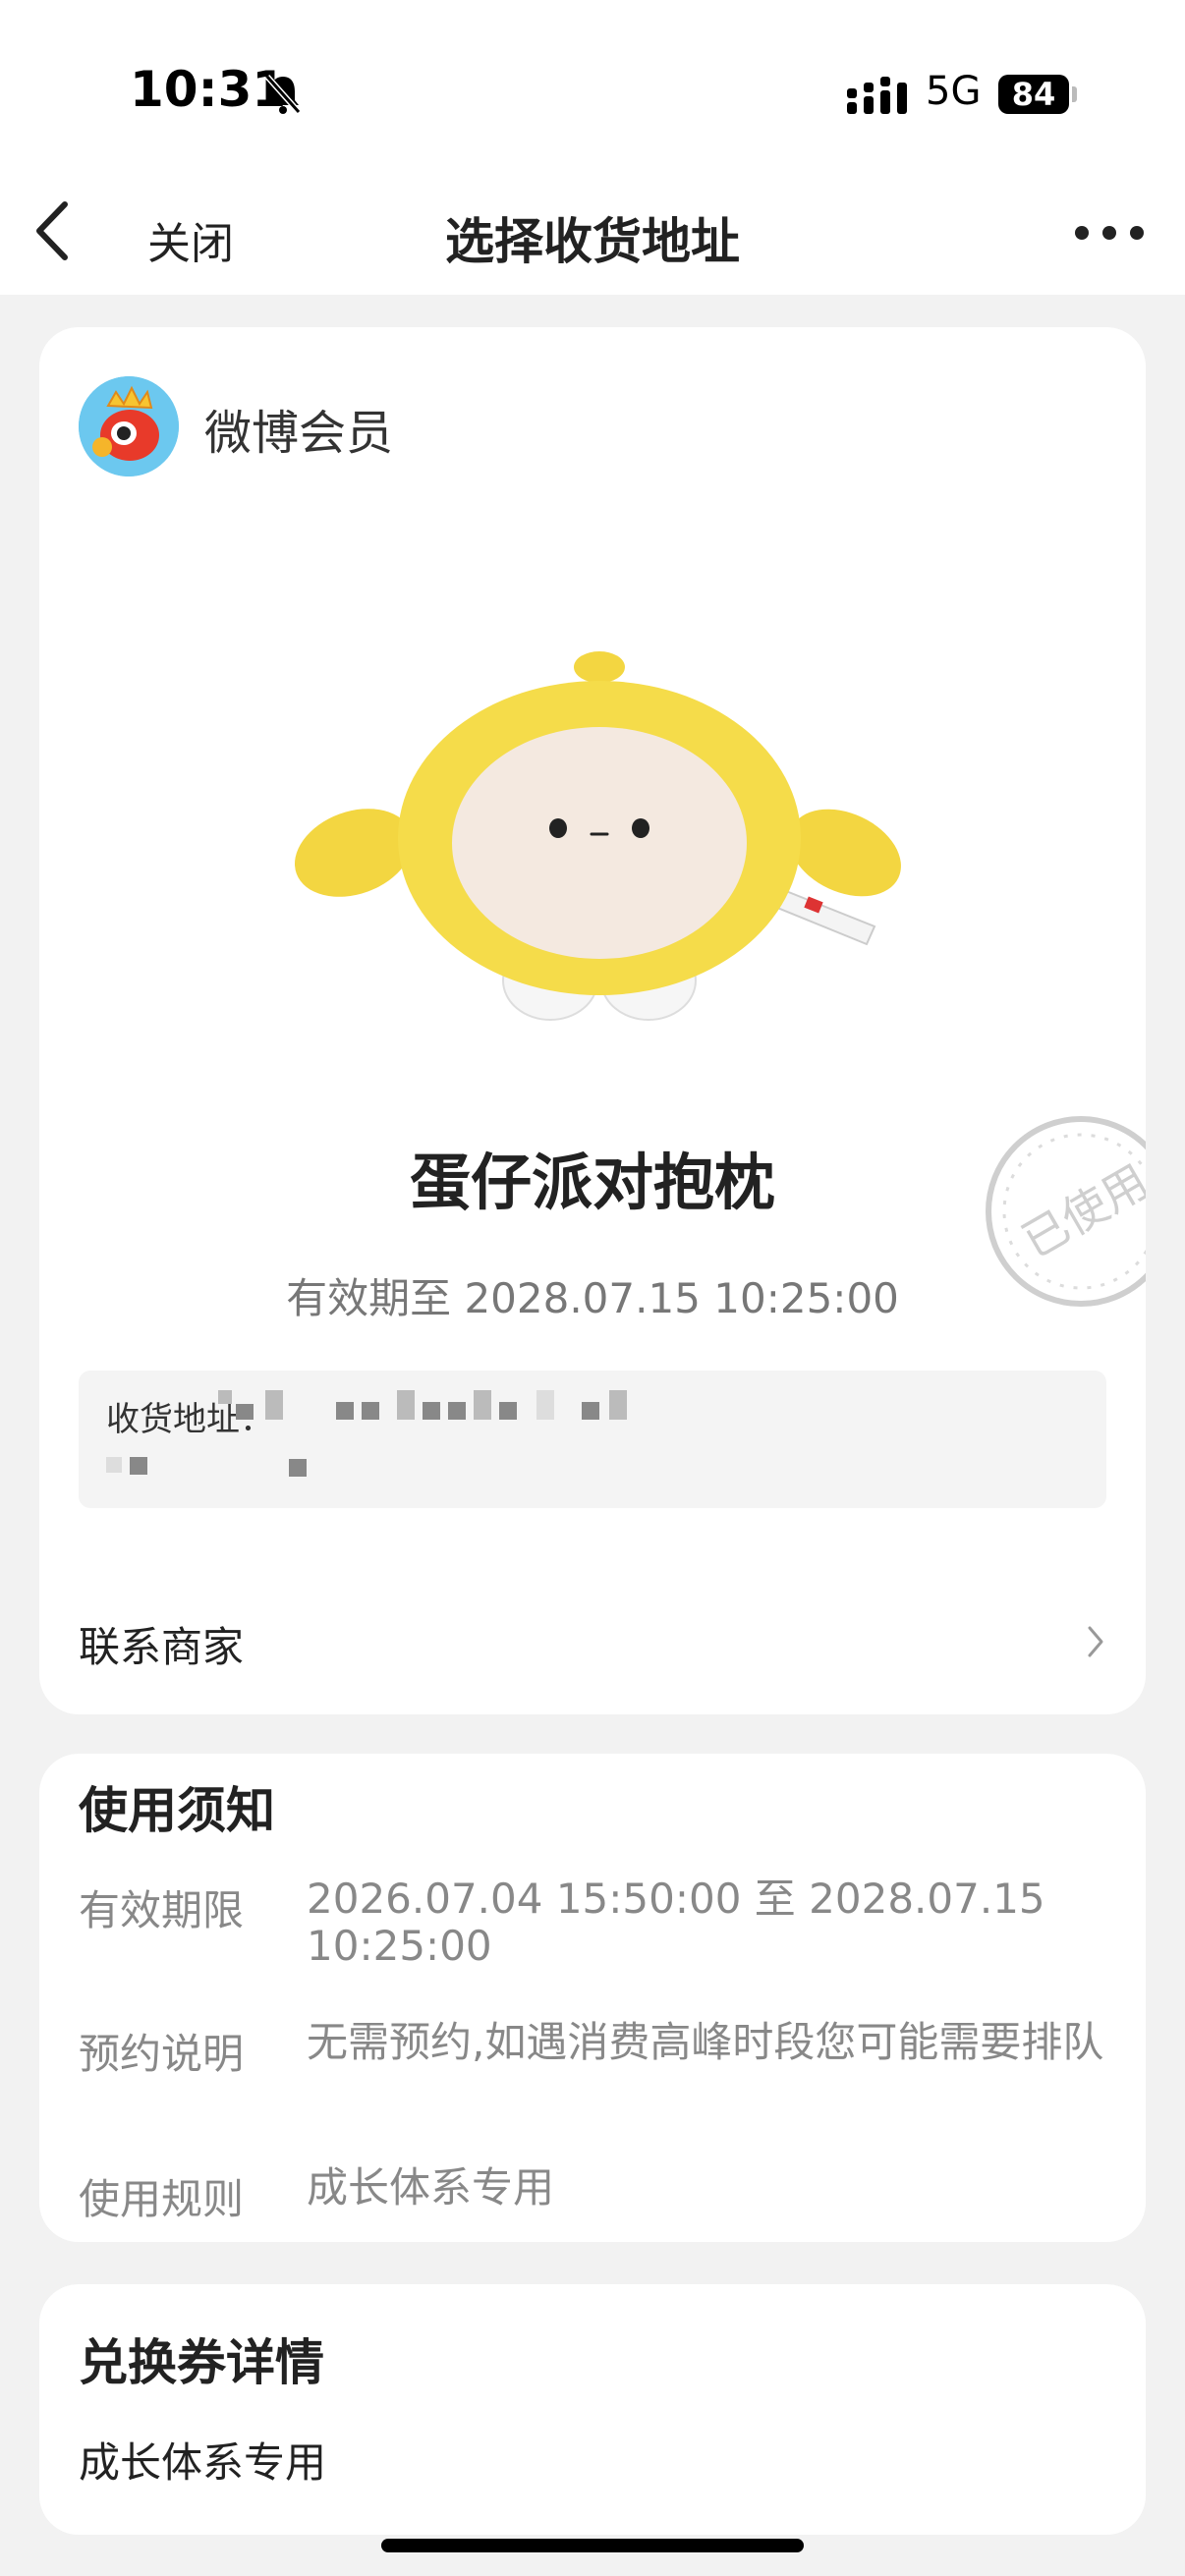 Image resolution: width=1185 pixels, height=2576 pixels. What do you see at coordinates (299, 433) in the screenshot?
I see `brand-name: 微博会员` at bounding box center [299, 433].